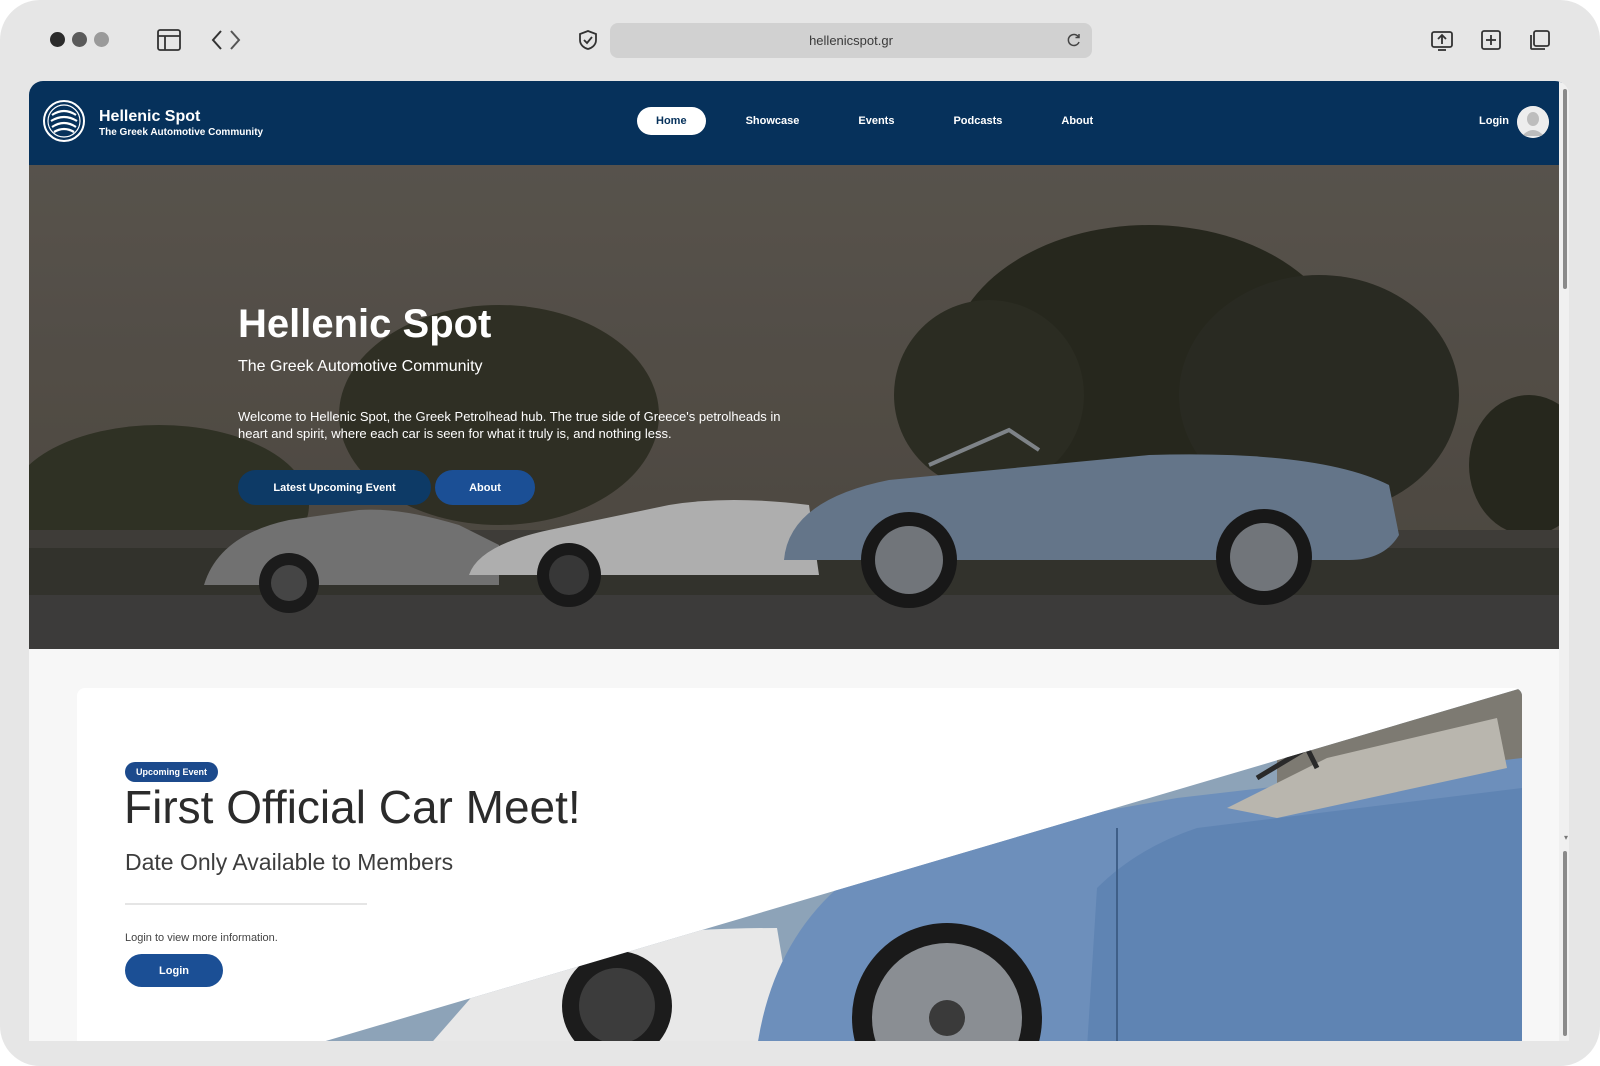 This screenshot has height=1066, width=1600. What do you see at coordinates (1566, 837) in the screenshot?
I see `scroll-down-arrow-icon: ▾` at bounding box center [1566, 837].